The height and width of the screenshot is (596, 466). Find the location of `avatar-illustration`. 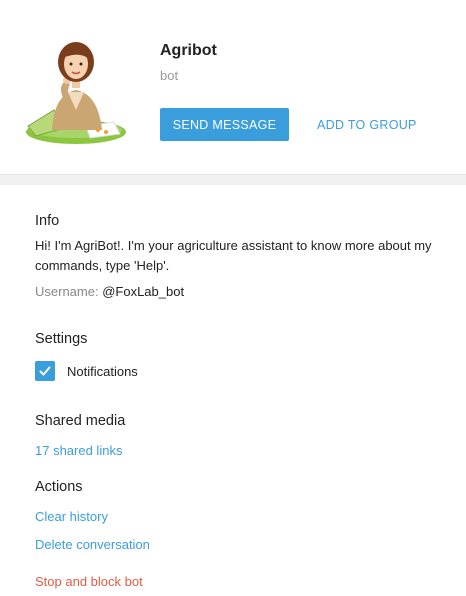

avatar-illustration is located at coordinates (76, 93).